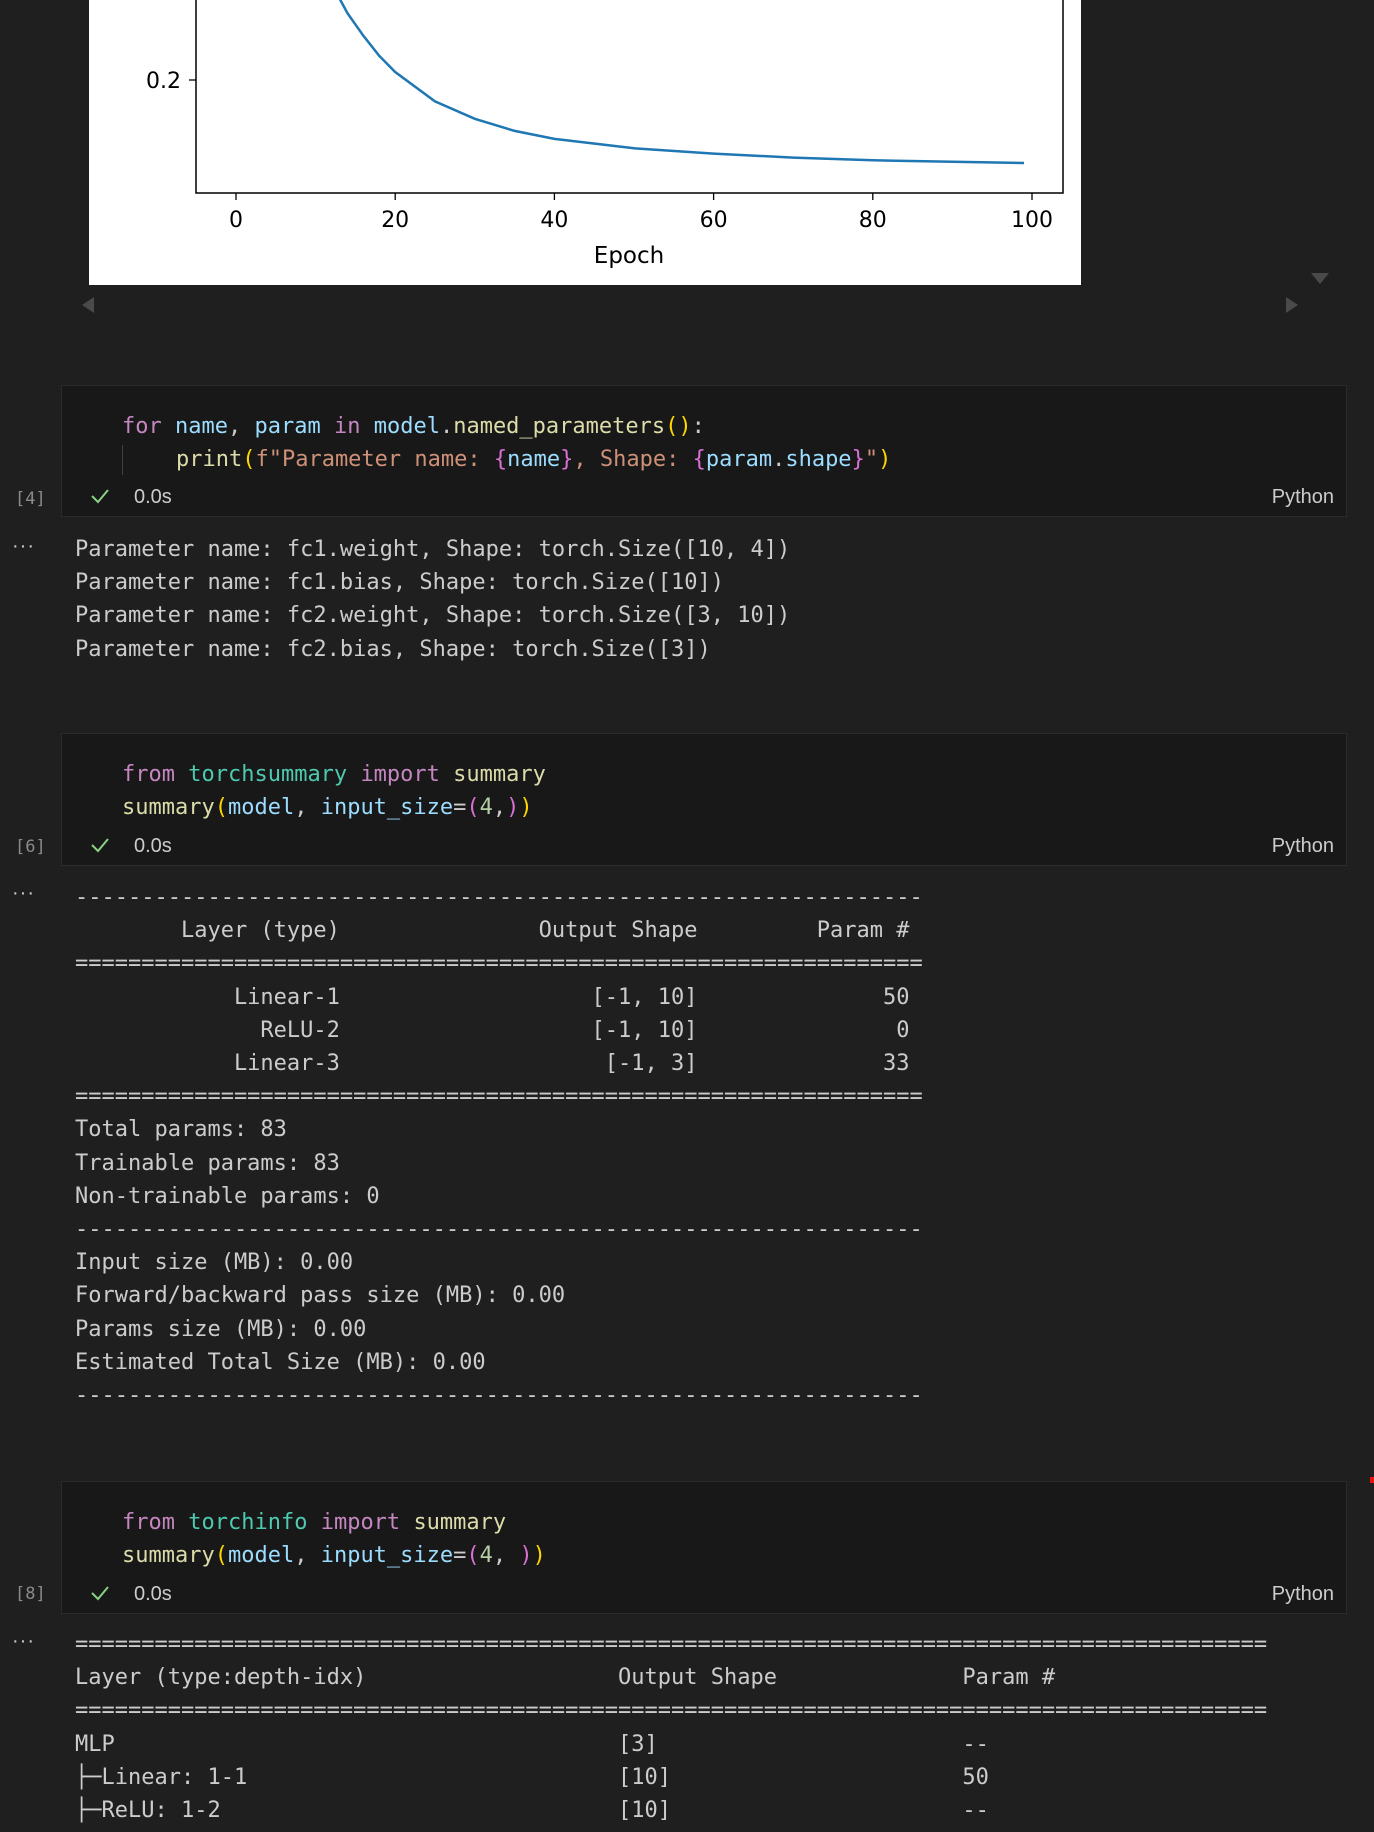 This screenshot has height=1832, width=1374. I want to click on code-token: 4, so click(486, 807).